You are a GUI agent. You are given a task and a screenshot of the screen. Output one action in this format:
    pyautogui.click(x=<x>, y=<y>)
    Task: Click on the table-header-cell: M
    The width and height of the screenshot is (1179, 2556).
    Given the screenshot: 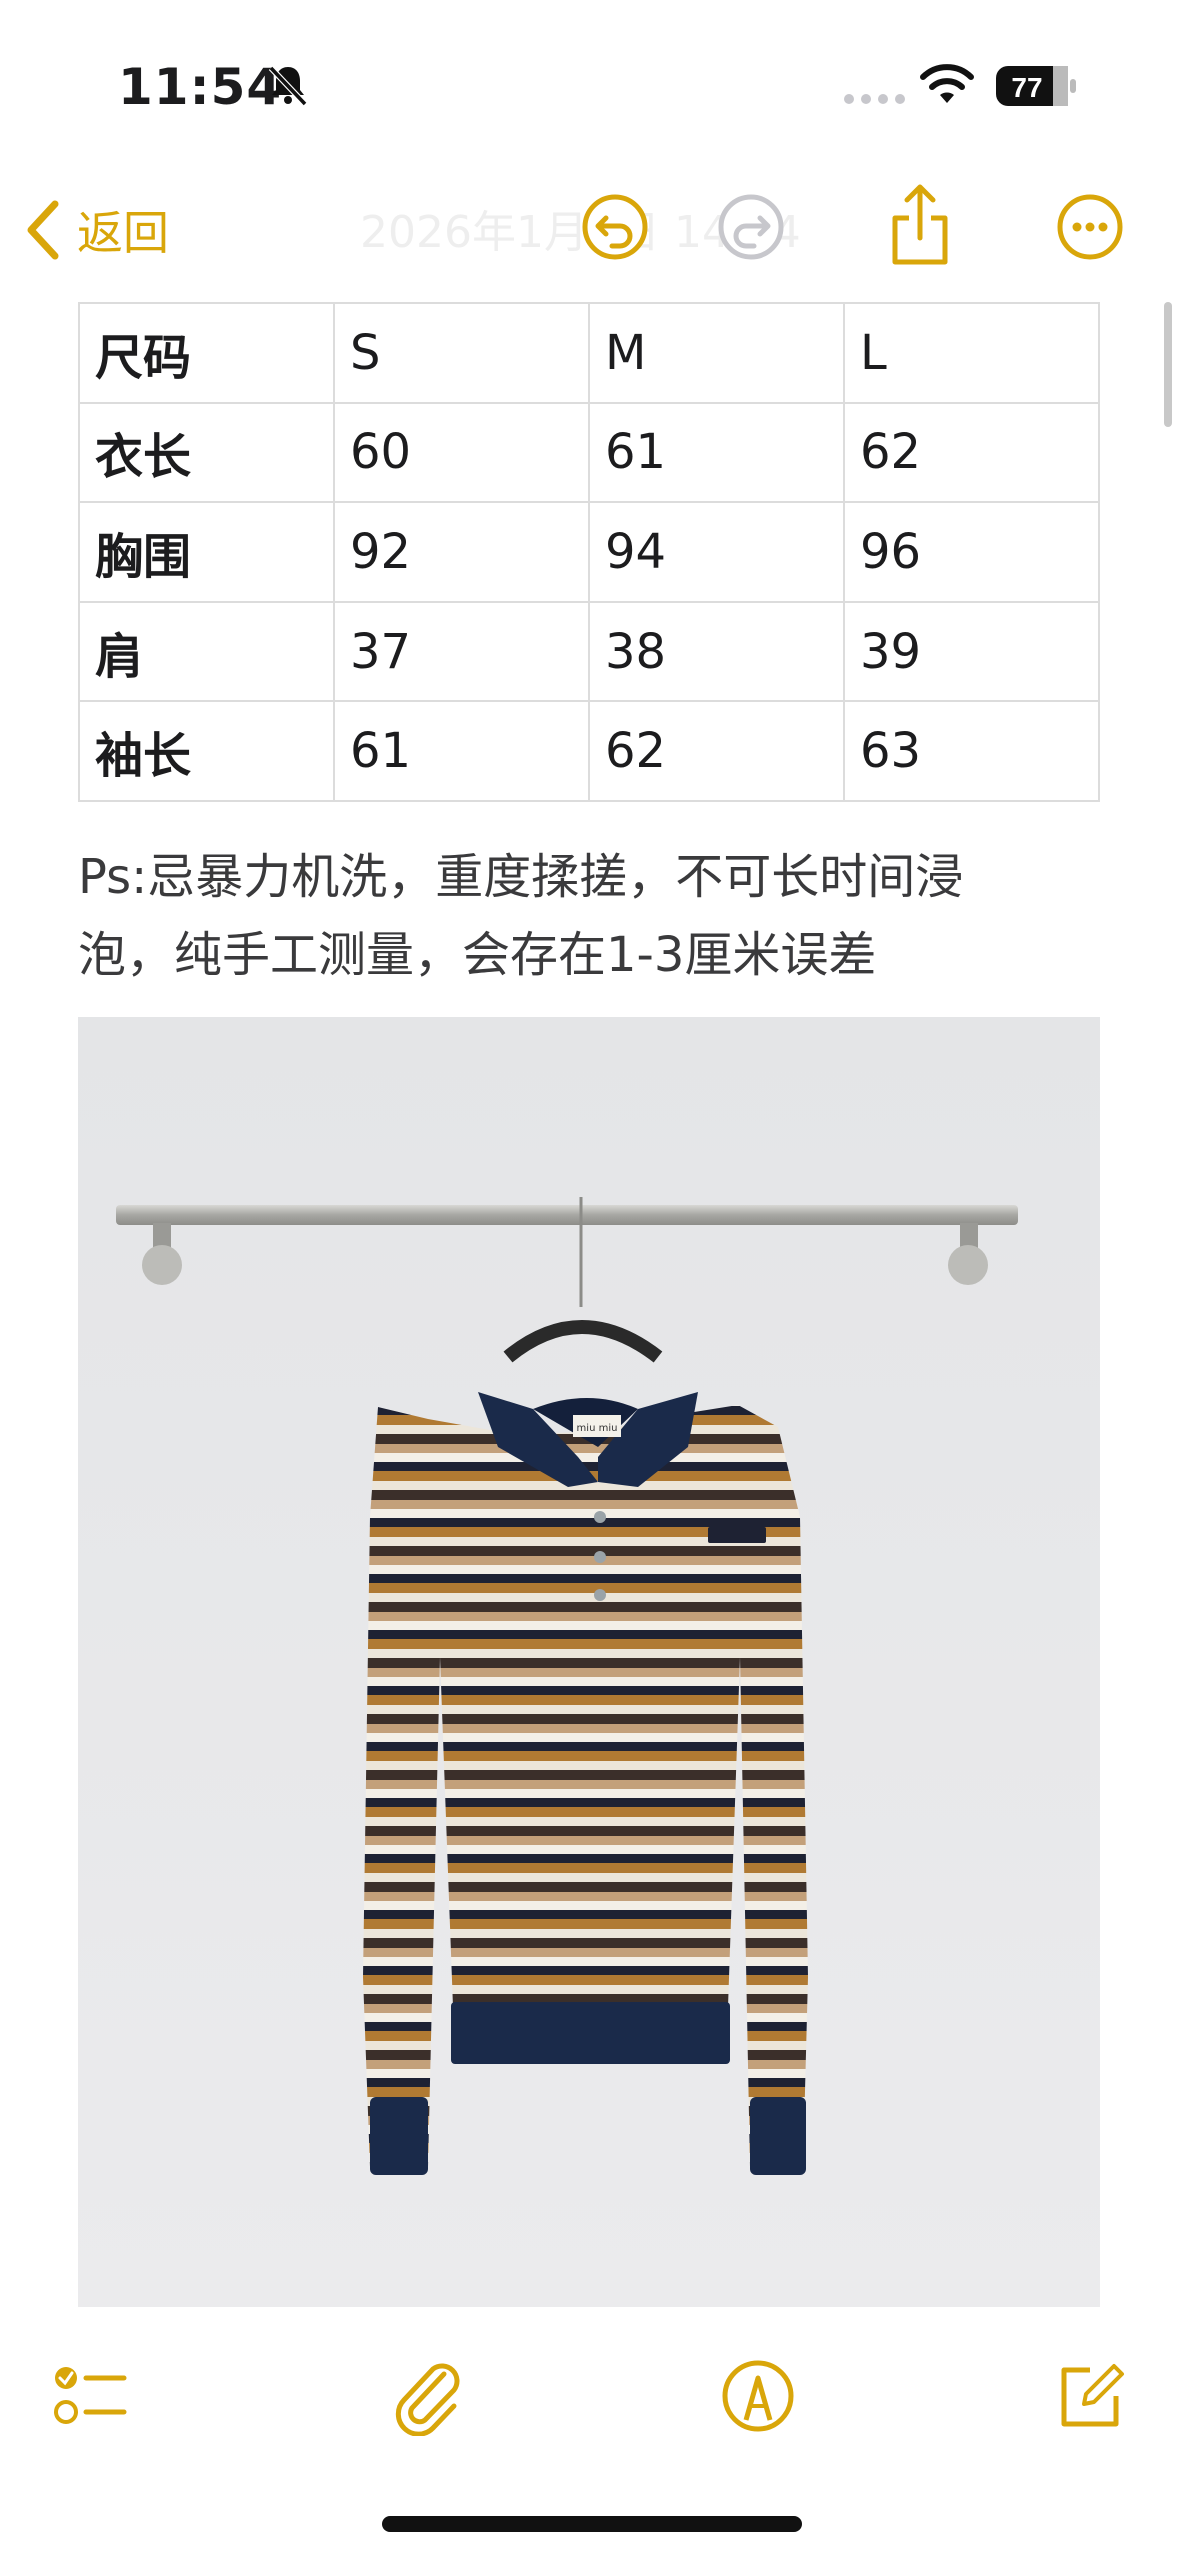 What is the action you would take?
    pyautogui.click(x=716, y=353)
    